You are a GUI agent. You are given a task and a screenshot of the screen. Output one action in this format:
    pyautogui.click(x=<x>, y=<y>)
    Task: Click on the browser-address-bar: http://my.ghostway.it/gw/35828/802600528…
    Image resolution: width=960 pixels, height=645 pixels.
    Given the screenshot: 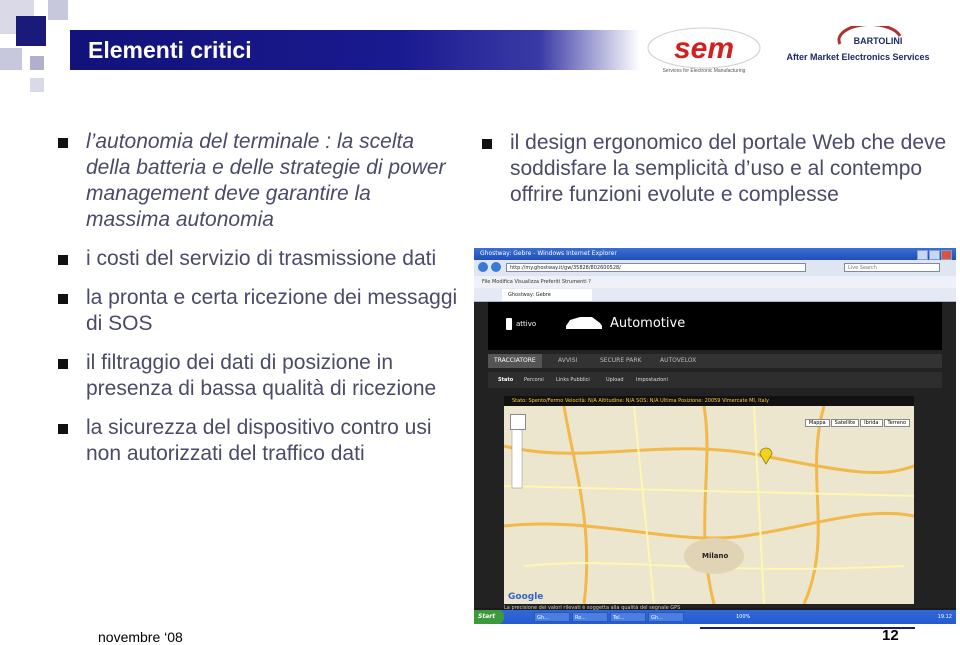 What is the action you would take?
    pyautogui.click(x=715, y=268)
    